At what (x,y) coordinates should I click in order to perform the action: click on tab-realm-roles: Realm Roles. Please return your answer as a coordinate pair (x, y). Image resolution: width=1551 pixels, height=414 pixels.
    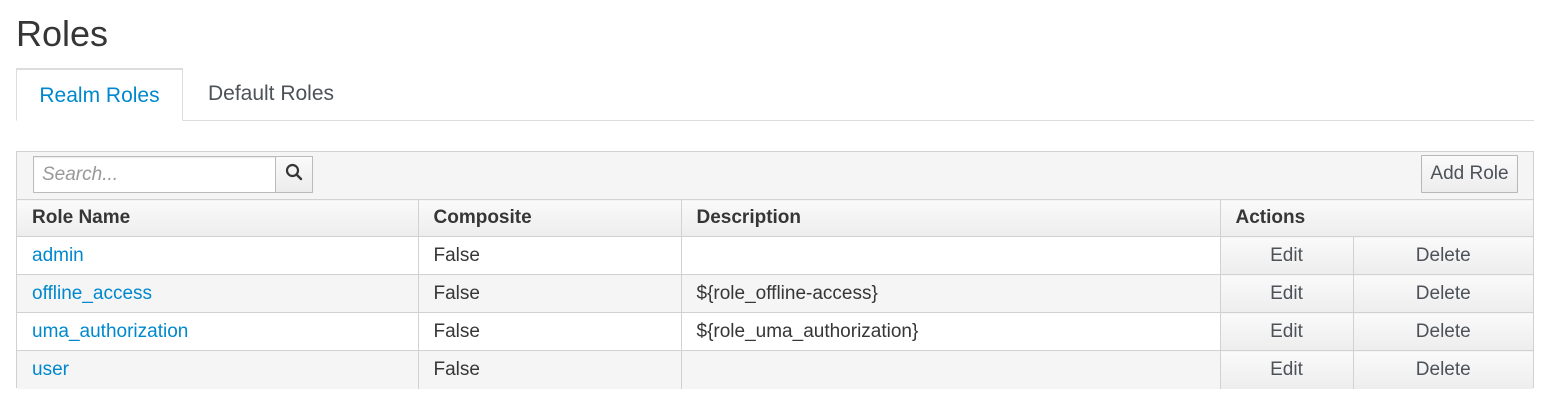
    Looking at the image, I should click on (99, 94).